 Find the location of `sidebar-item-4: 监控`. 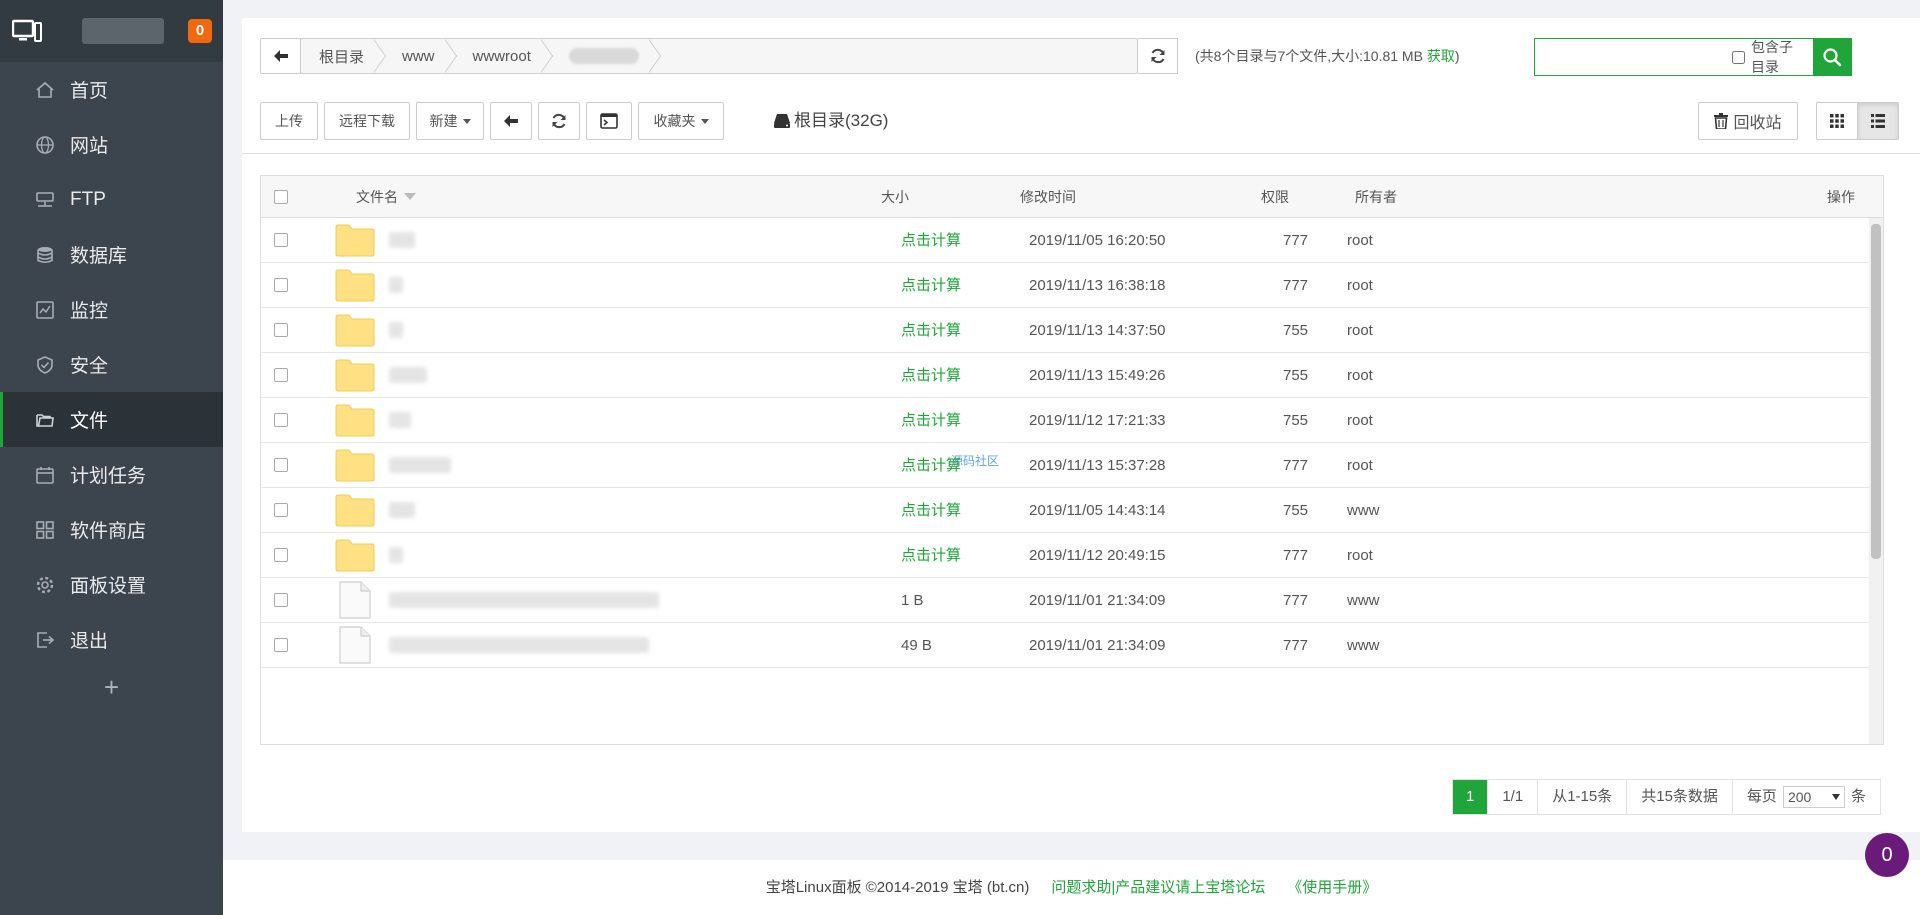

sidebar-item-4: 监控 is located at coordinates (111, 309).